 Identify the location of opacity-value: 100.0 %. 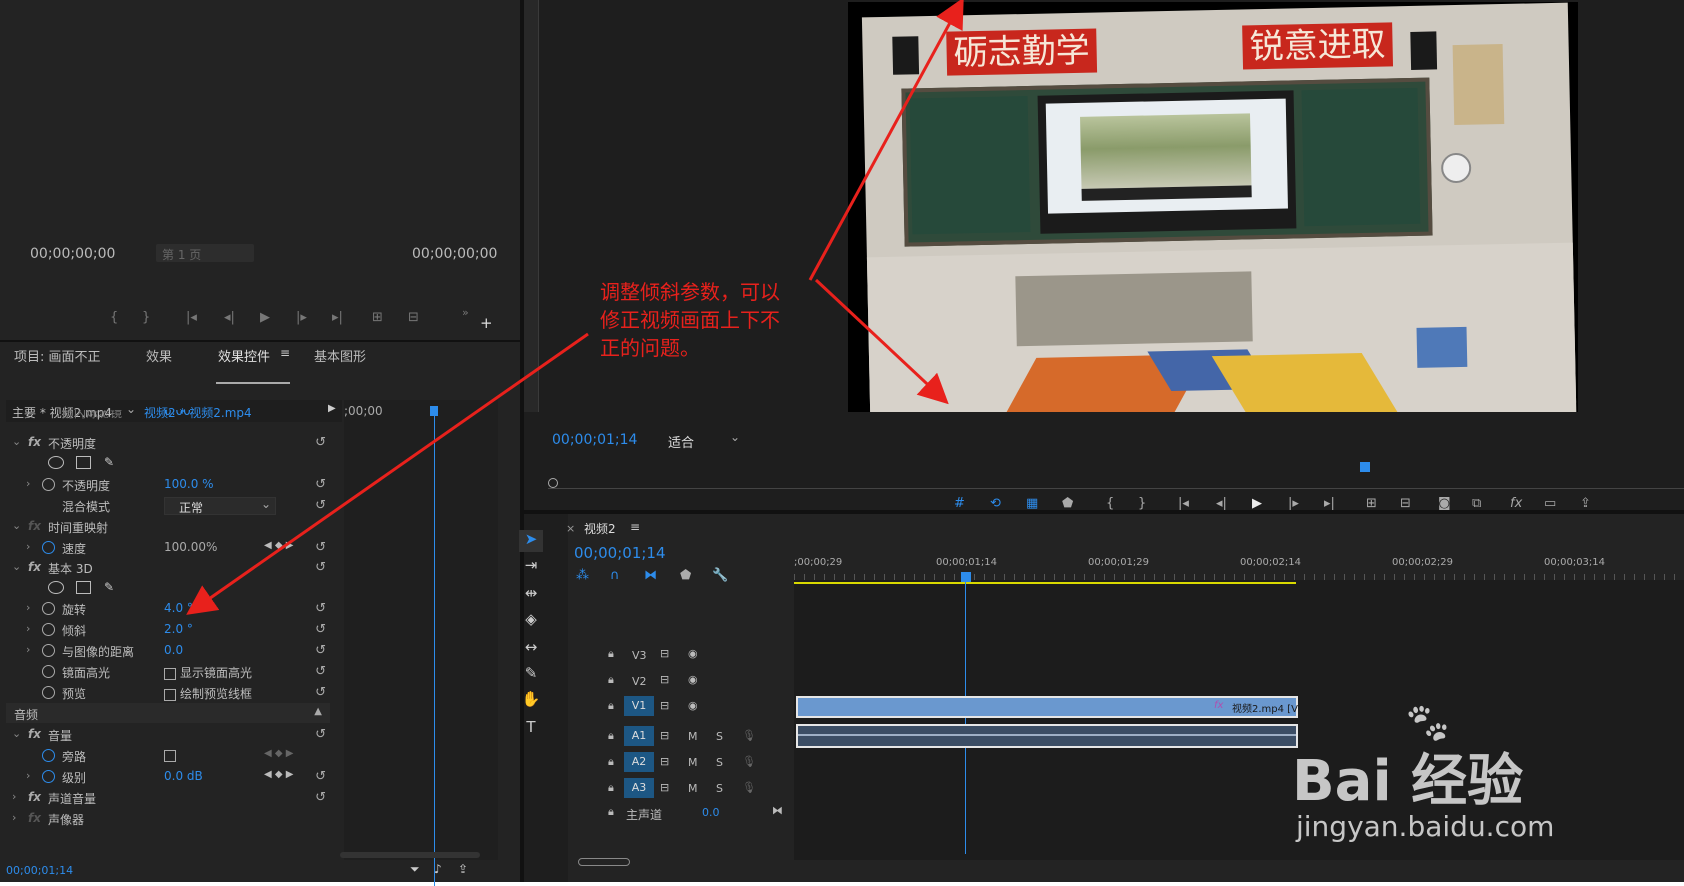
(189, 484).